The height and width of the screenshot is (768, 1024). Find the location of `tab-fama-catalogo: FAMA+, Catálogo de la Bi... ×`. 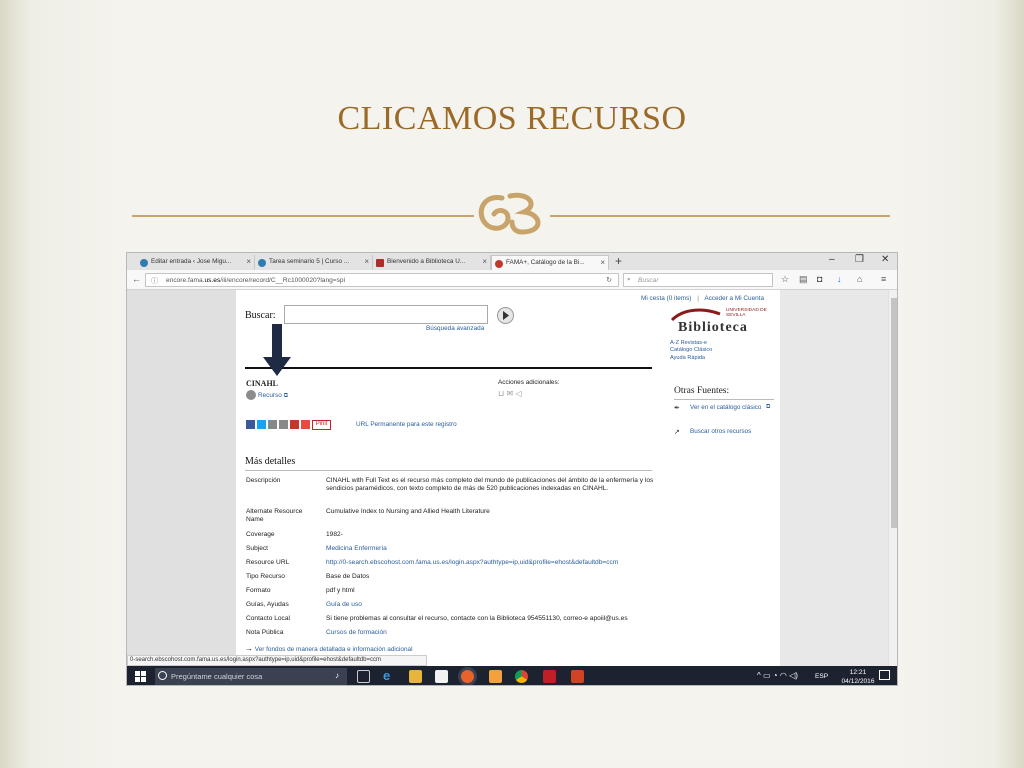

tab-fama-catalogo: FAMA+, Catálogo de la Bi... × is located at coordinates (550, 262).